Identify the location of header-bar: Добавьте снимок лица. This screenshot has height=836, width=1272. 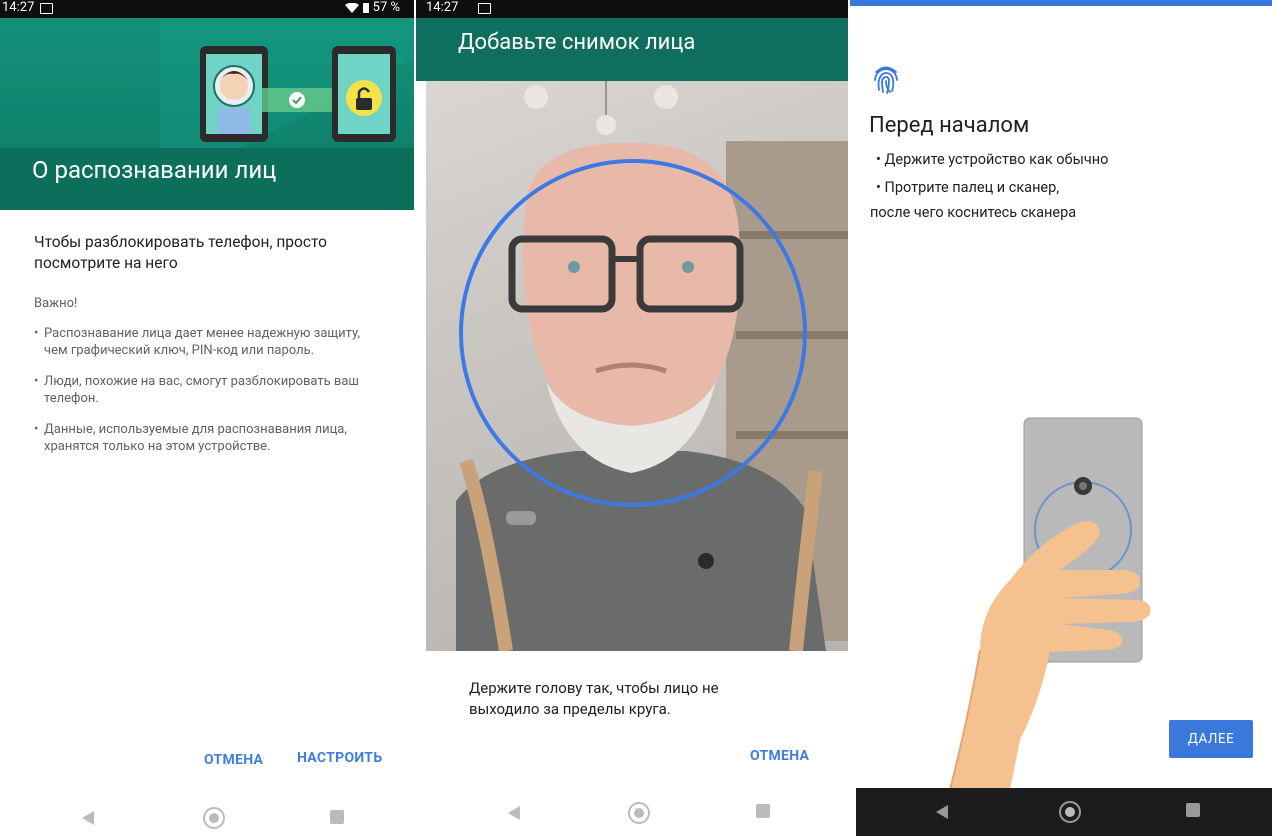
(632, 49).